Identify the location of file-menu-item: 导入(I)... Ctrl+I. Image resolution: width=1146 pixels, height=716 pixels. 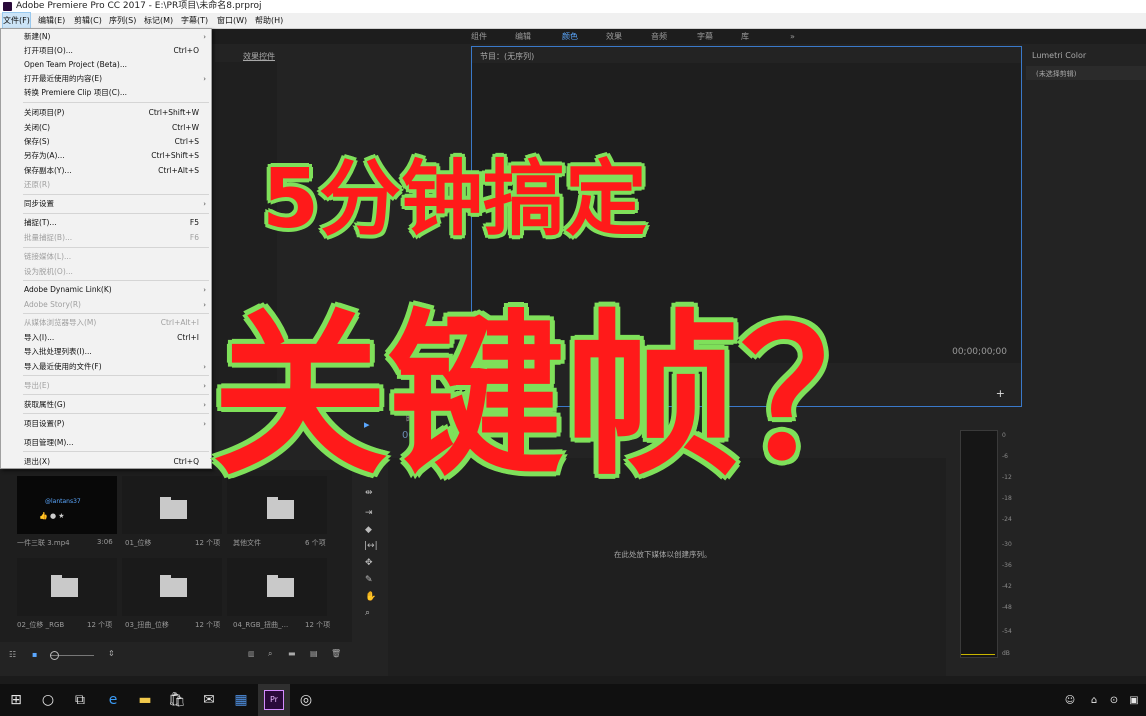
(106, 338).